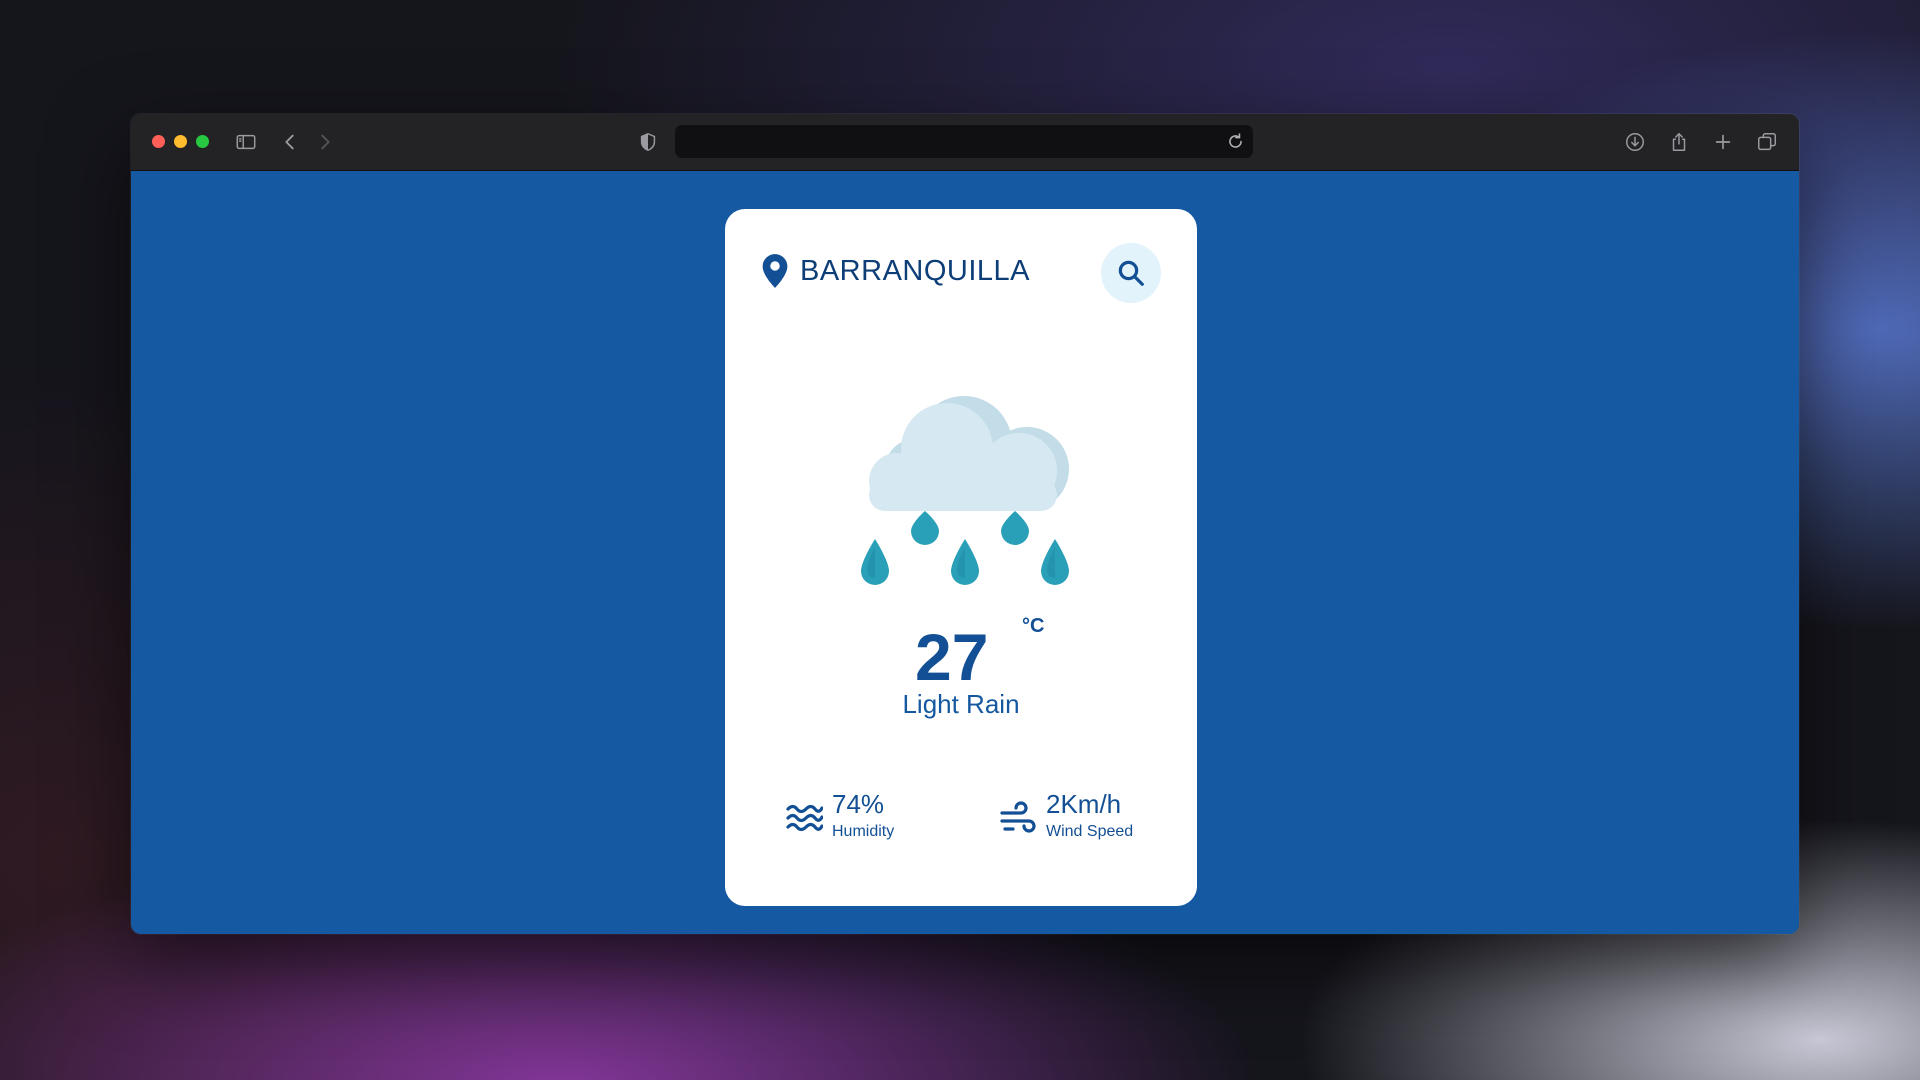  What do you see at coordinates (1767, 142) in the screenshot?
I see `tab-overview-icon` at bounding box center [1767, 142].